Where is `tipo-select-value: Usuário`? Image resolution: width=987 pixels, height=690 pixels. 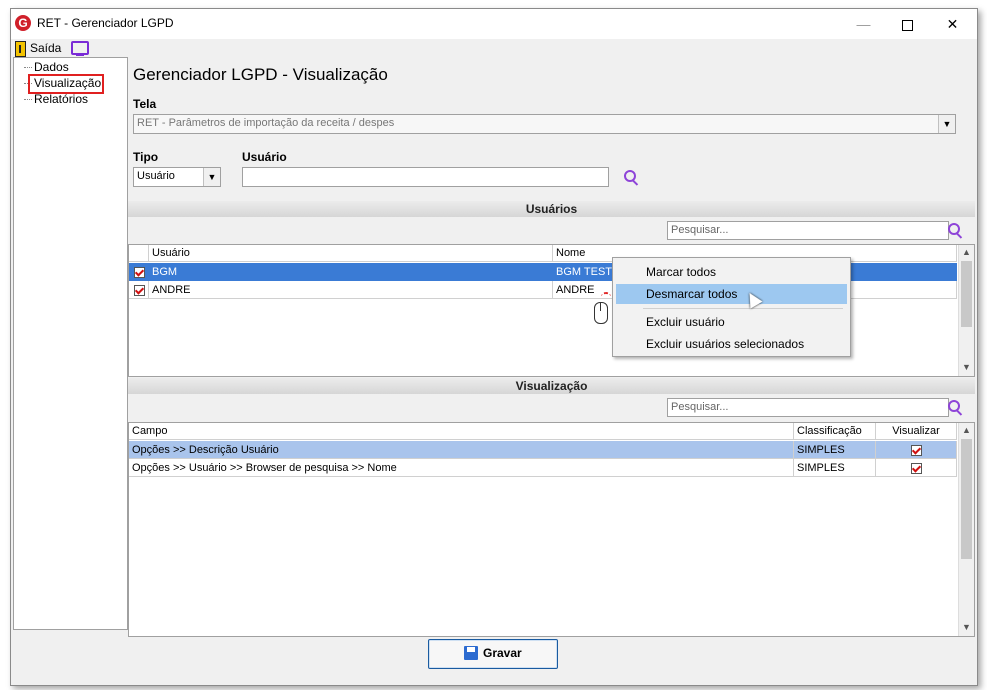 tipo-select-value: Usuário is located at coordinates (156, 176).